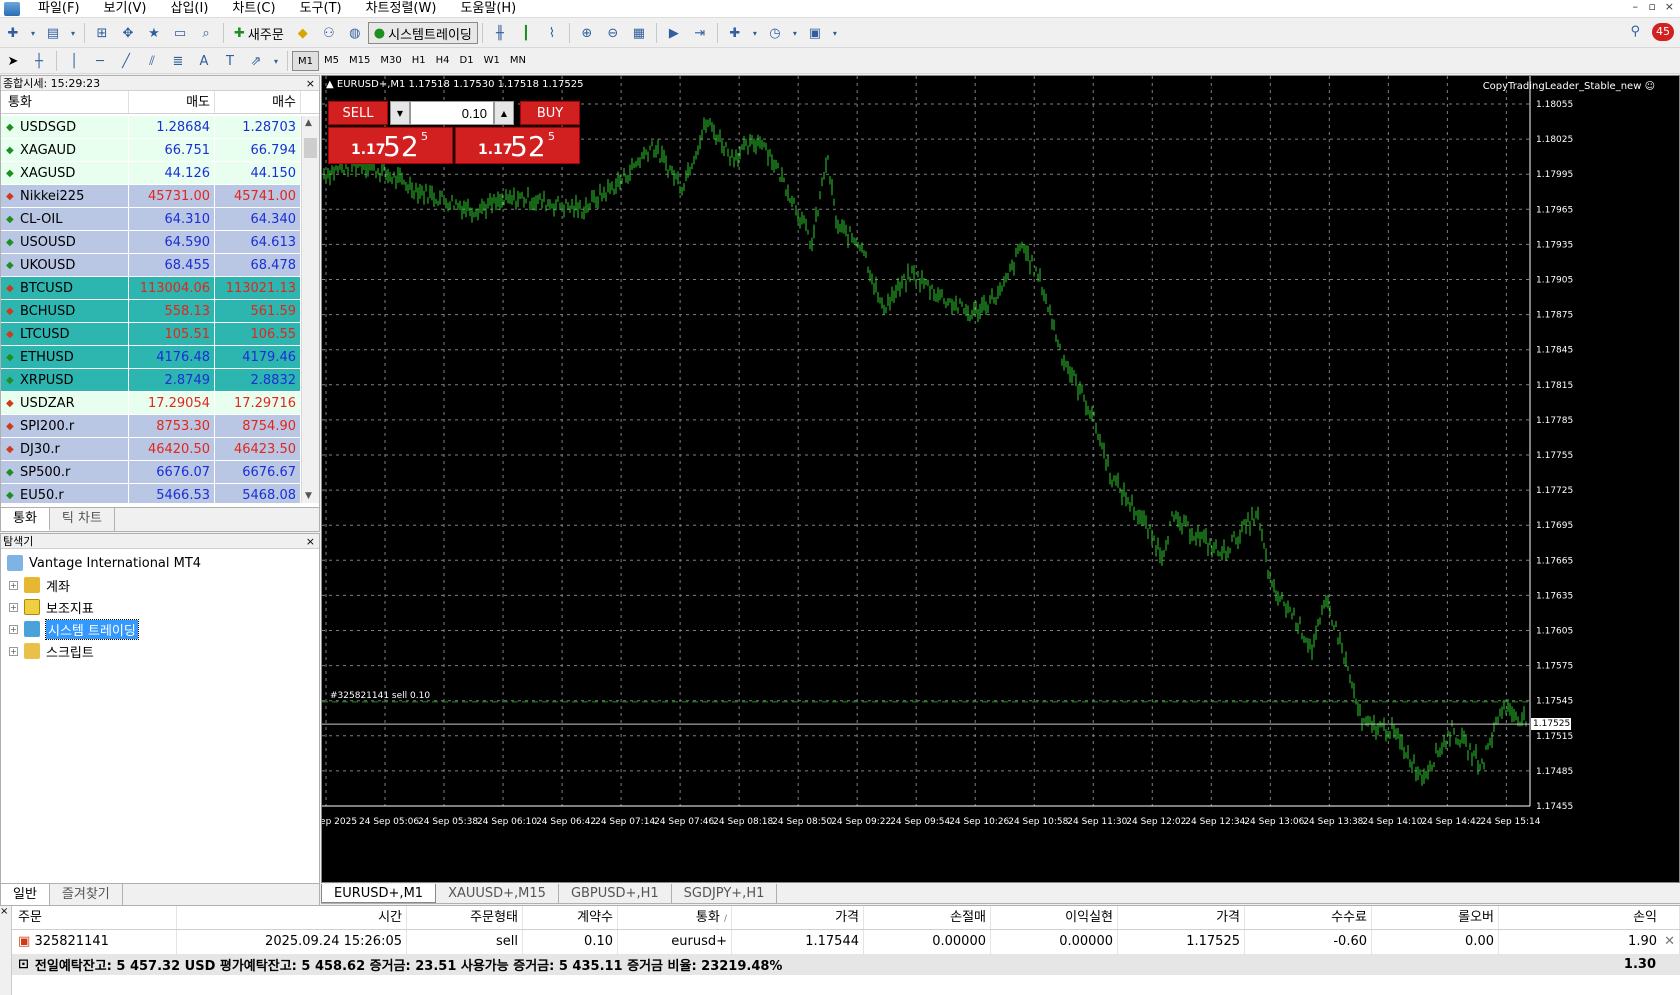 Image resolution: width=1680 pixels, height=995 pixels. Describe the element at coordinates (204, 61) in the screenshot. I see `text-icon: A` at that location.